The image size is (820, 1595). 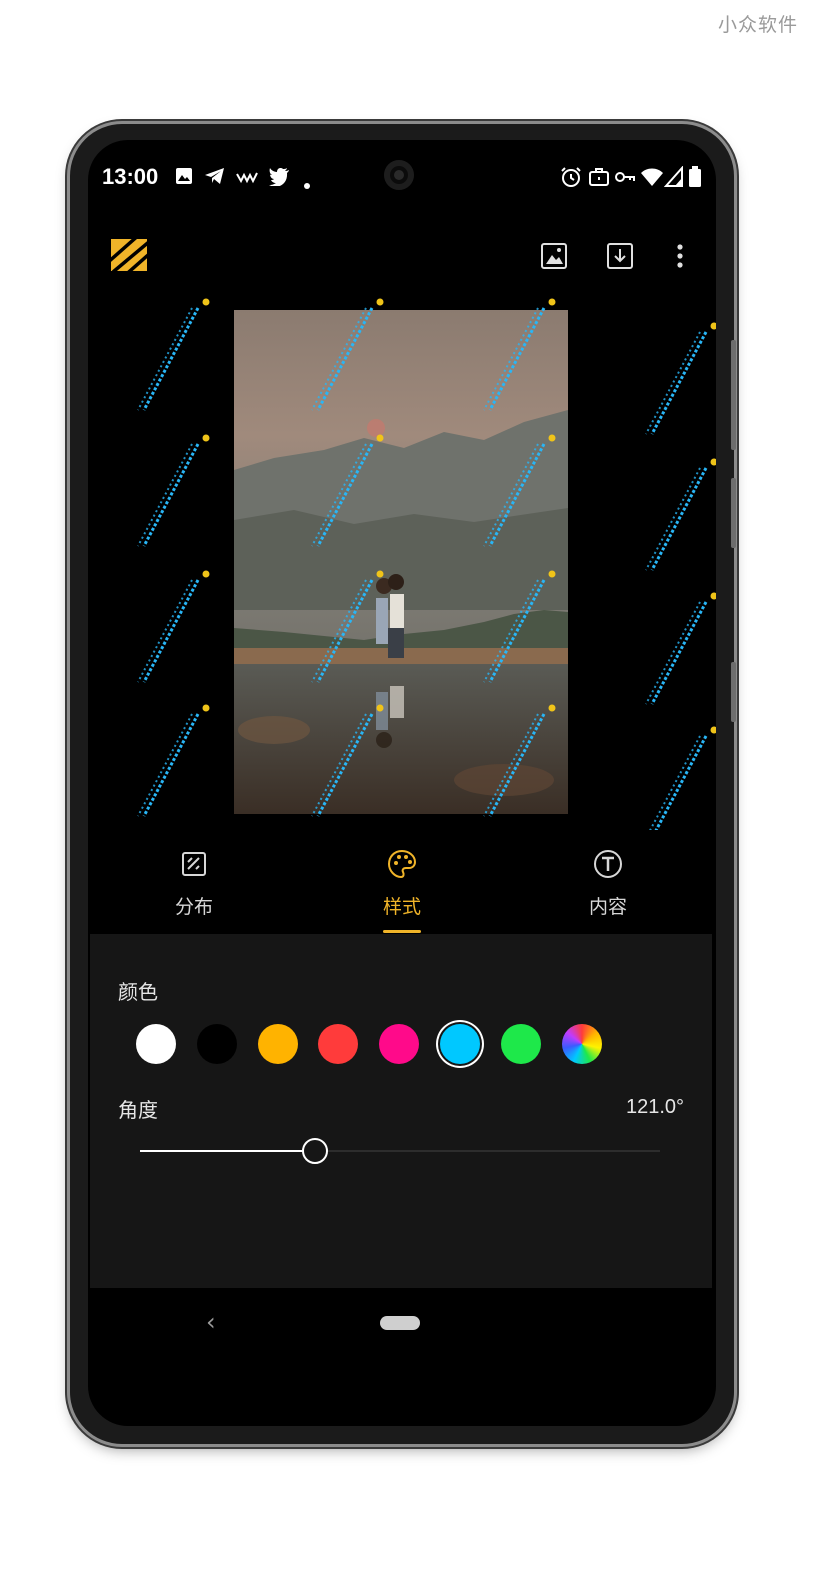 What do you see at coordinates (156, 1044) in the screenshot?
I see `color-swatch-white` at bounding box center [156, 1044].